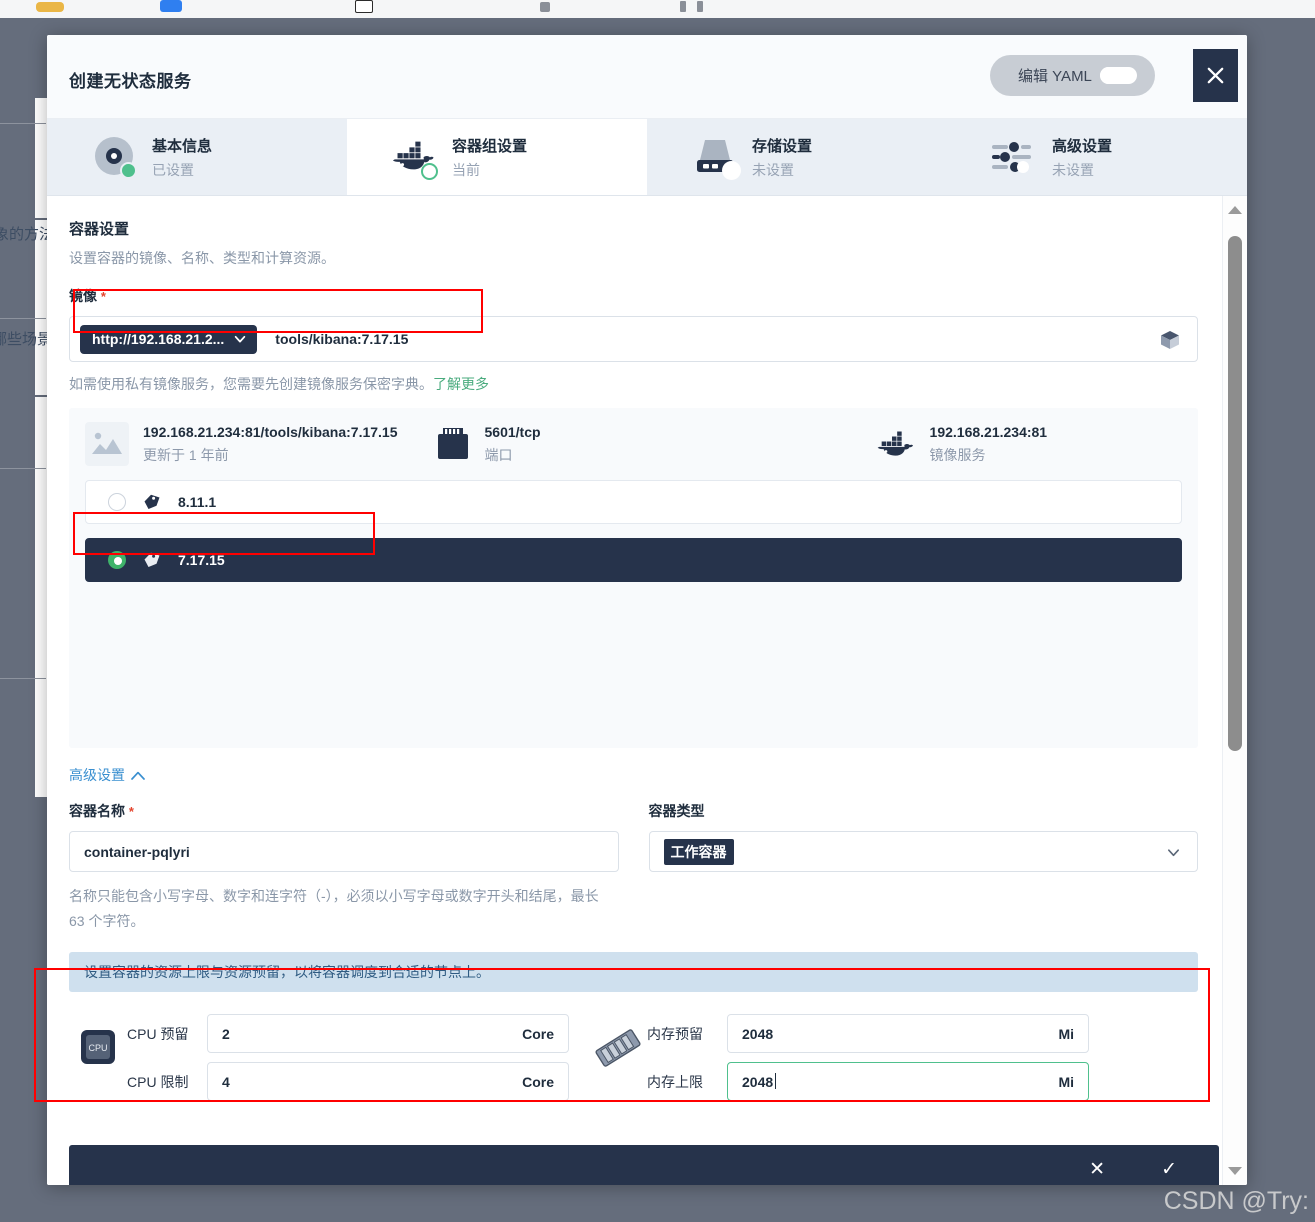 This screenshot has width=1315, height=1222. Describe the element at coordinates (158, 1033) in the screenshot. I see `cpu-request-label: CPU 预留` at that location.